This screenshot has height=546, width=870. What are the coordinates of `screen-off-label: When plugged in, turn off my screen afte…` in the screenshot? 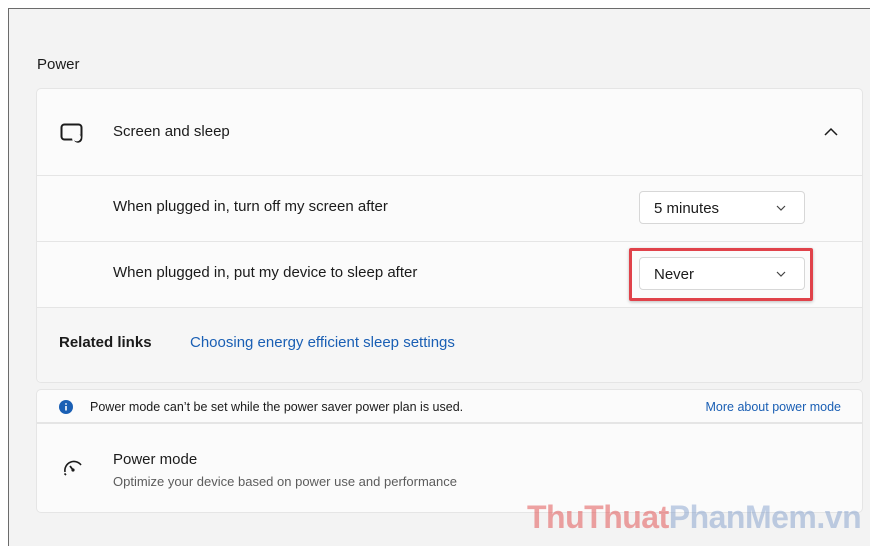 It's located at (250, 206).